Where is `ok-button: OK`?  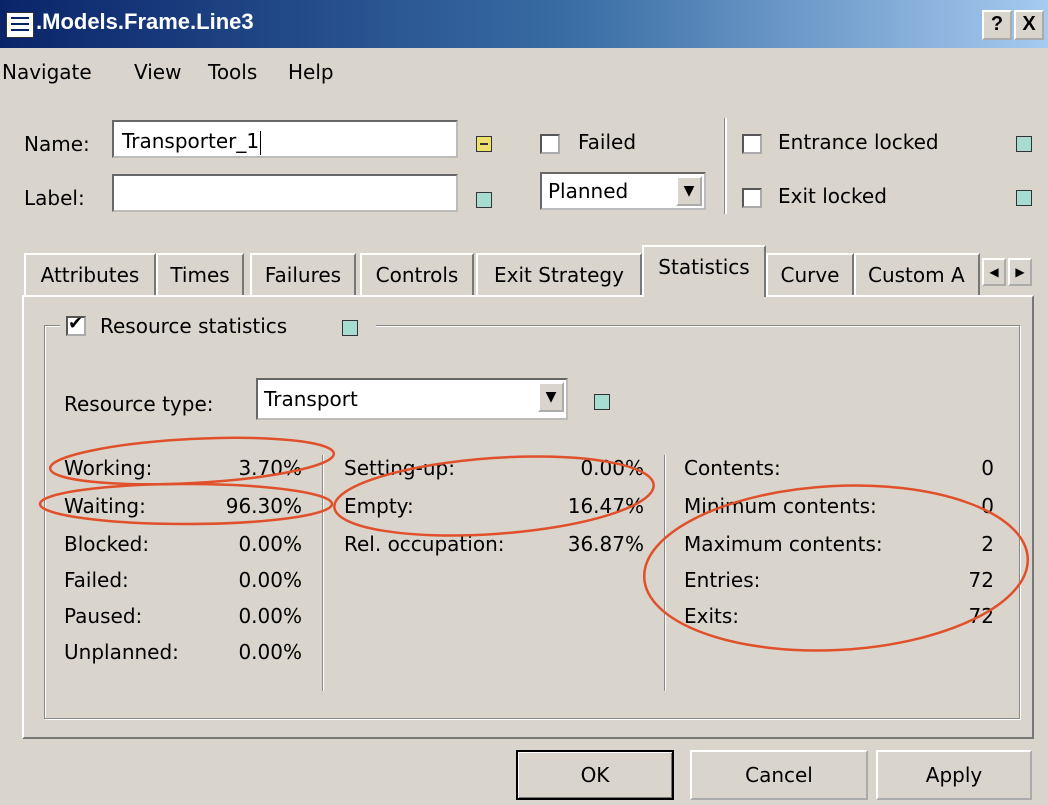 ok-button: OK is located at coordinates (595, 775).